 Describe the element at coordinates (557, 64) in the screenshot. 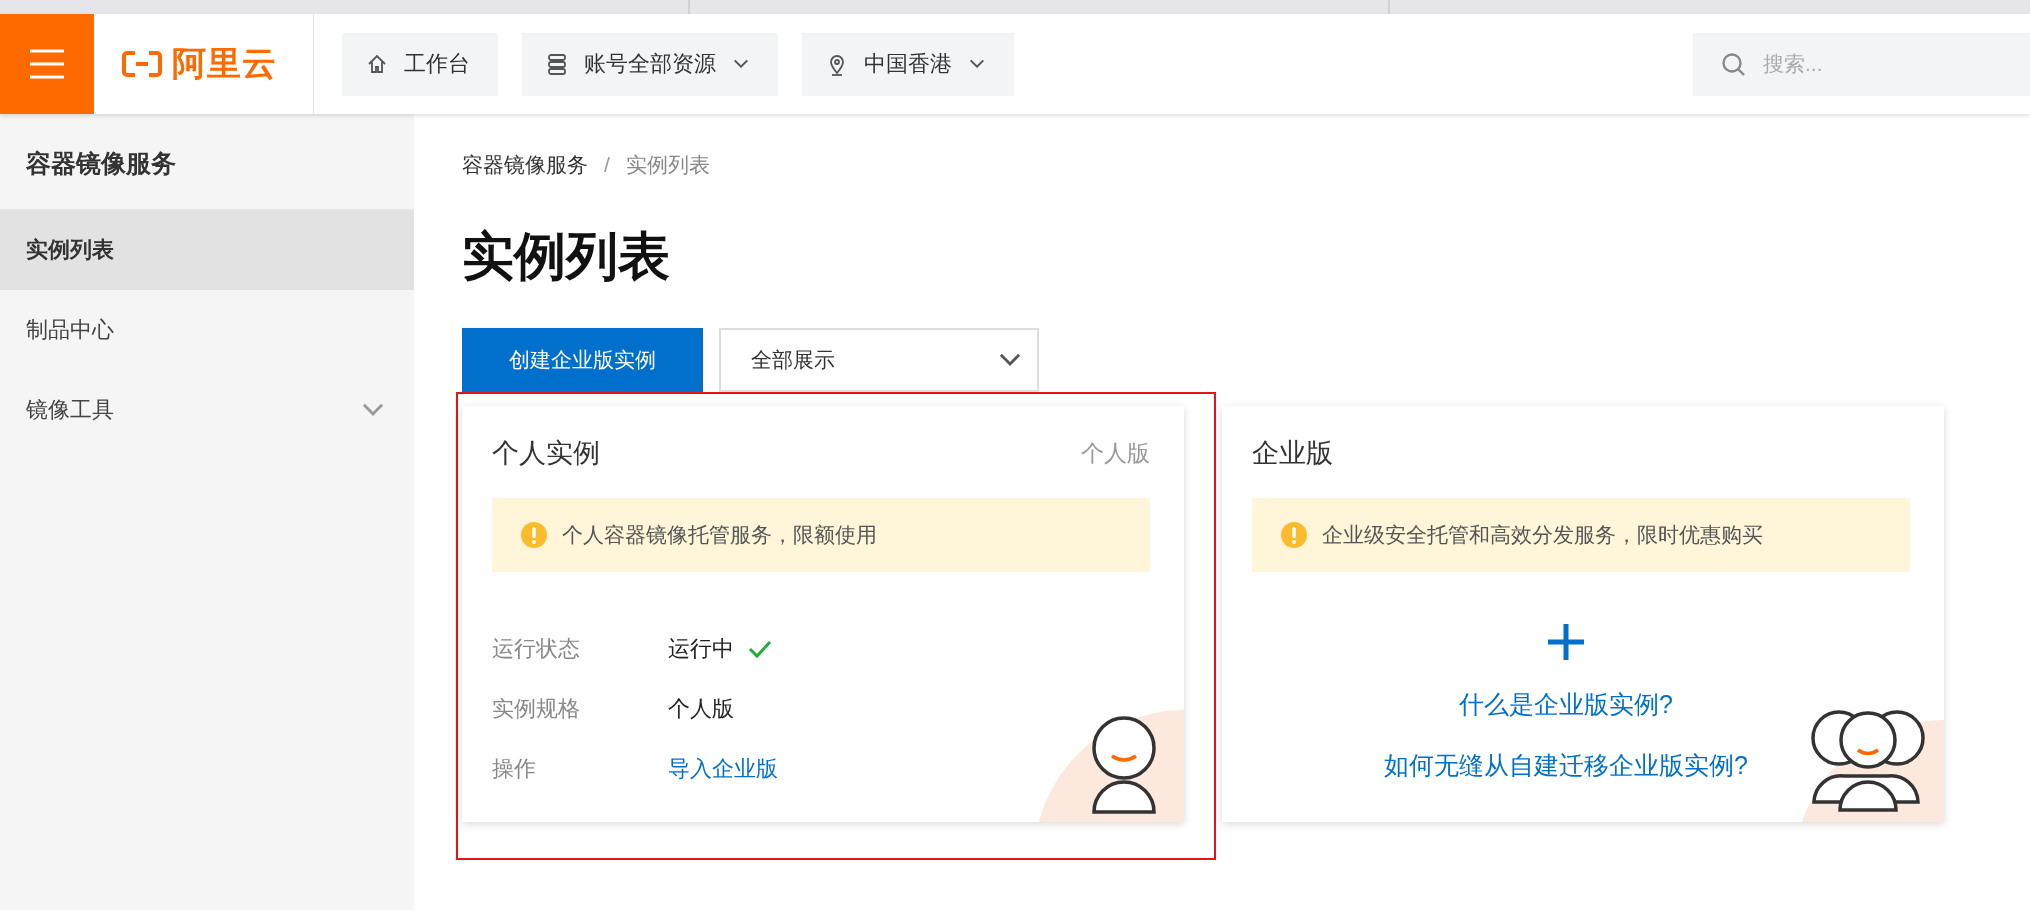

I see `stacked-bars-icon` at that location.